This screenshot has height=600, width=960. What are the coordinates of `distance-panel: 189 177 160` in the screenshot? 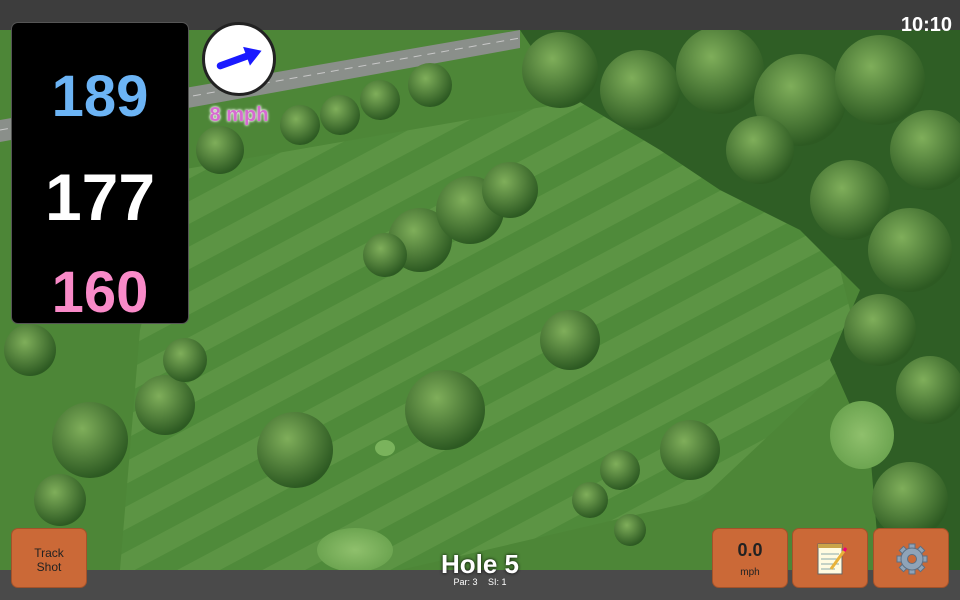 It's located at (100, 173).